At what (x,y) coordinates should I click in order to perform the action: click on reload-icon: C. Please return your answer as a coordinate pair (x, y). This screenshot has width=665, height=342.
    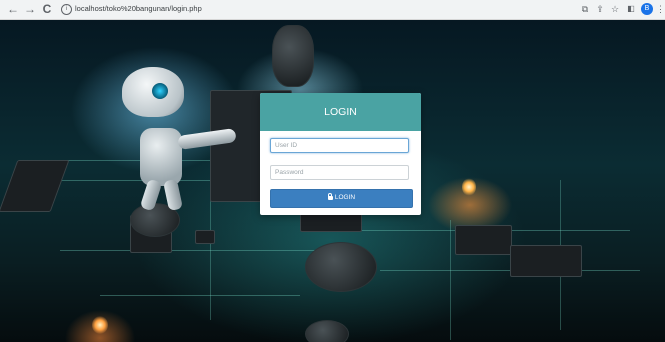
    Looking at the image, I should click on (47, 9).